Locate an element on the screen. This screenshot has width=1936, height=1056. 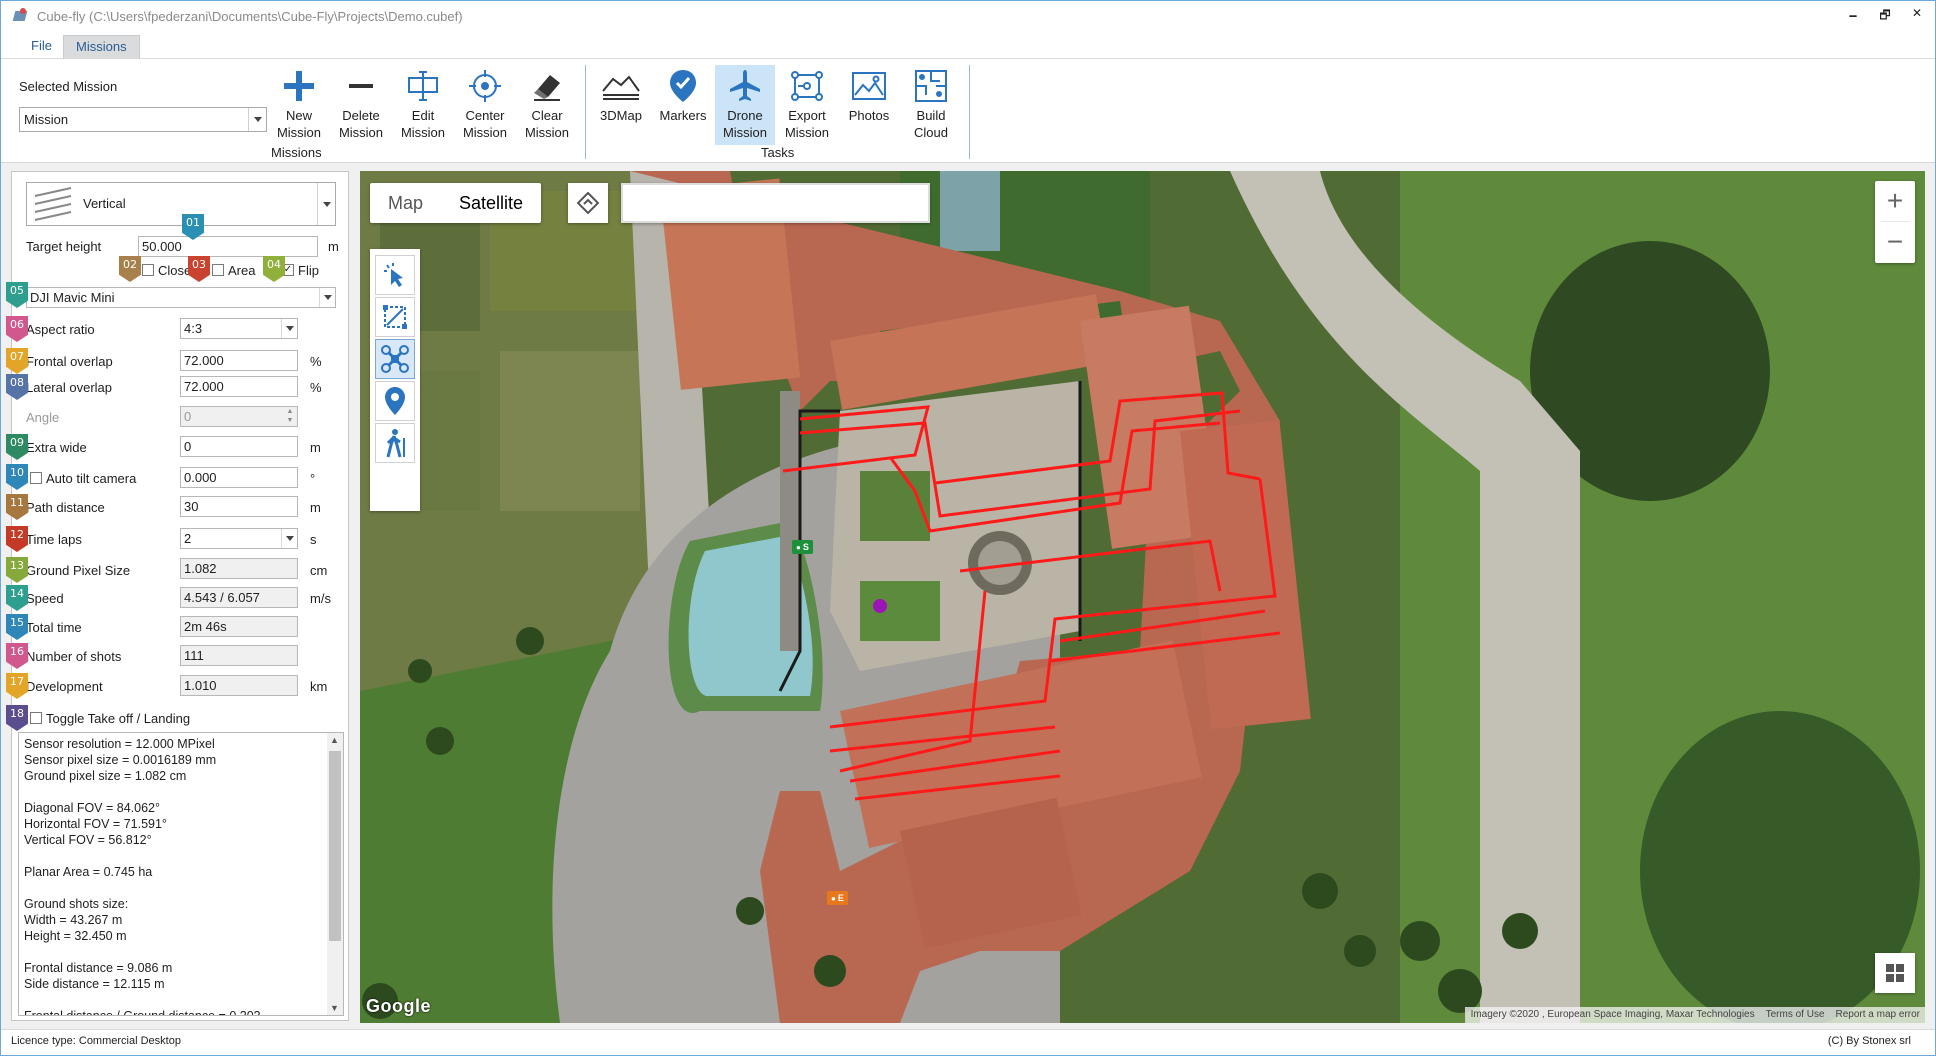
draw-area-tool is located at coordinates (395, 317).